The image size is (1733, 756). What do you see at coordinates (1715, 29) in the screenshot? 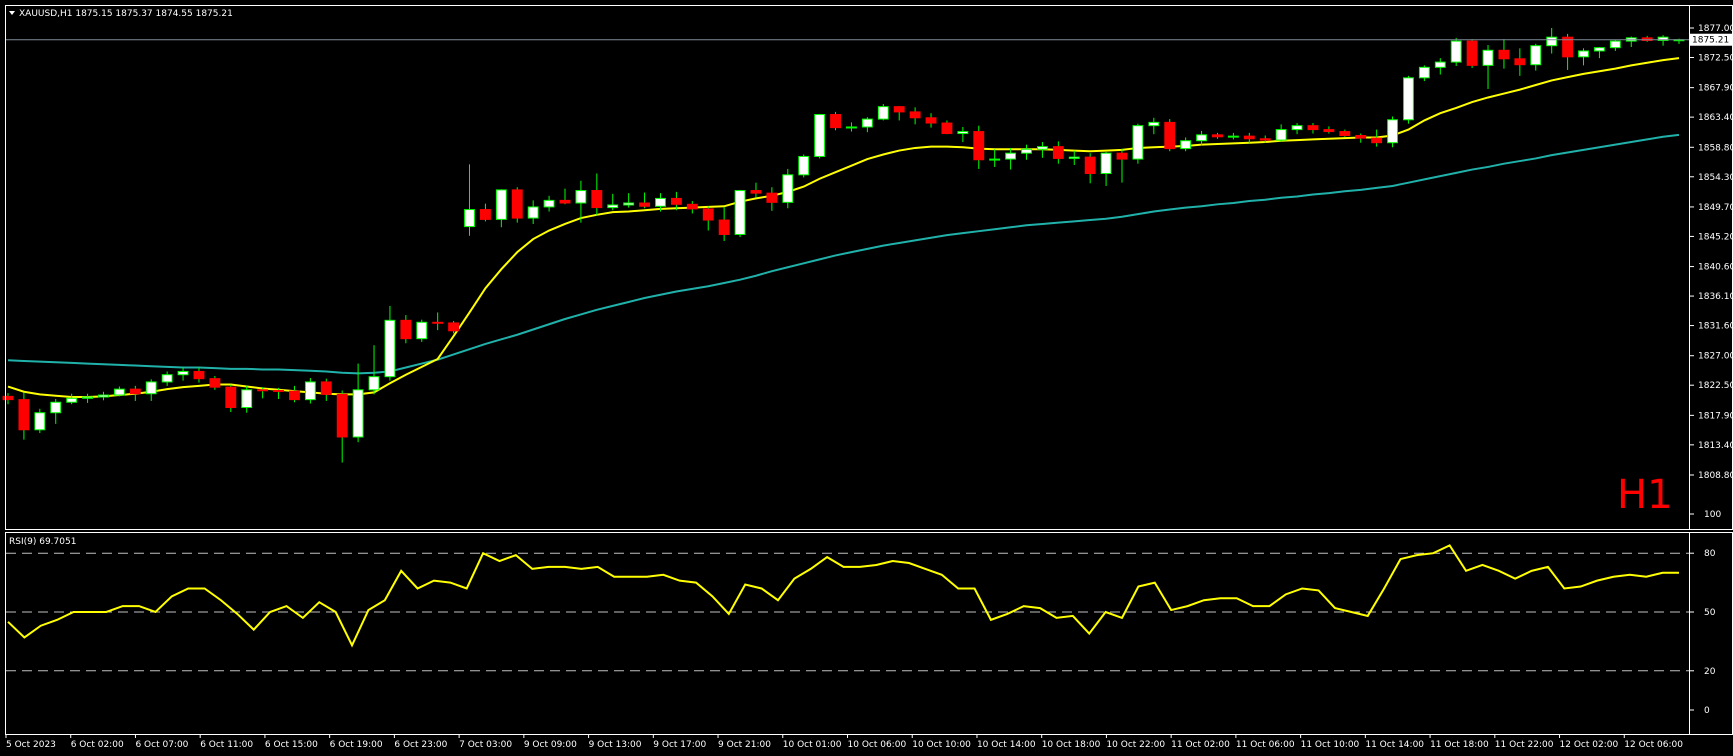
I see `price-tick-label: 1877.00` at bounding box center [1715, 29].